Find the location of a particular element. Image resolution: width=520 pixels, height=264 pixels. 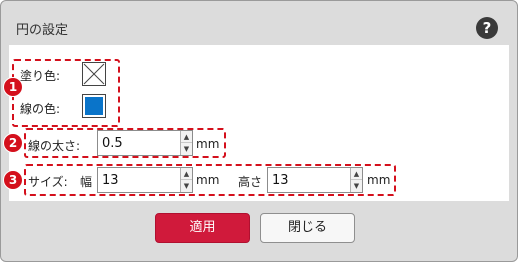

width-stepper: ▲ ▼ is located at coordinates (145, 180).